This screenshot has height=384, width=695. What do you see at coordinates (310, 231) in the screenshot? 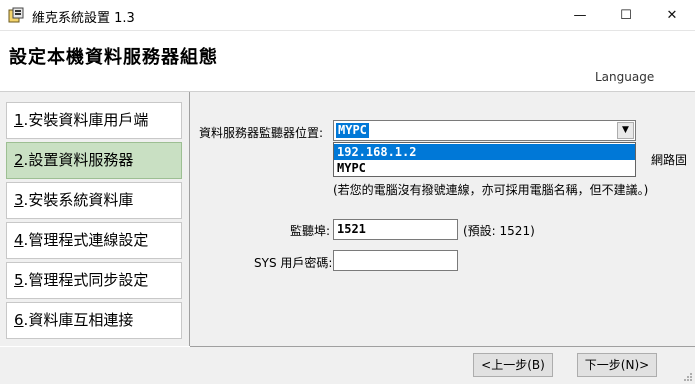
I see `port-label: 監聽埠:` at bounding box center [310, 231].